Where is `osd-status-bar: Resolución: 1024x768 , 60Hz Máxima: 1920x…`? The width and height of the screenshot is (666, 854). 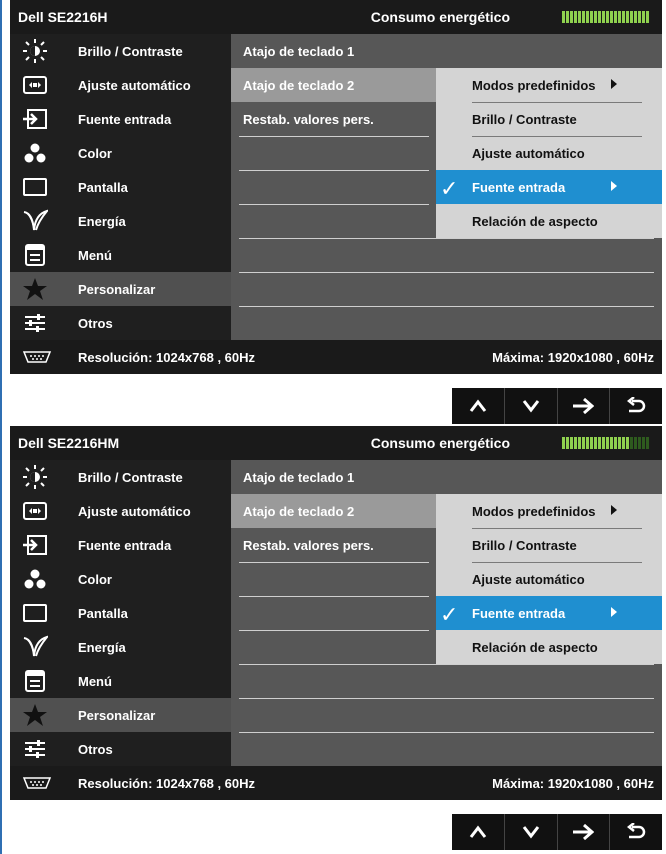
osd-status-bar: Resolución: 1024x768 , 60Hz Máxima: 1920x… is located at coordinates (336, 357).